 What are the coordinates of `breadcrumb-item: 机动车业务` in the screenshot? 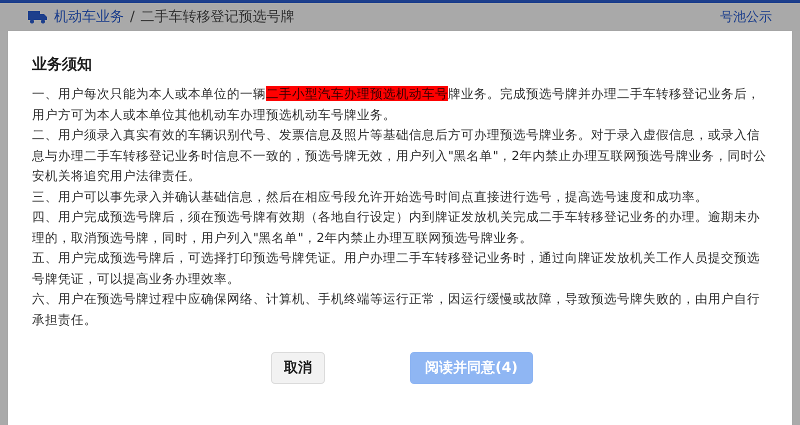 It's located at (89, 17).